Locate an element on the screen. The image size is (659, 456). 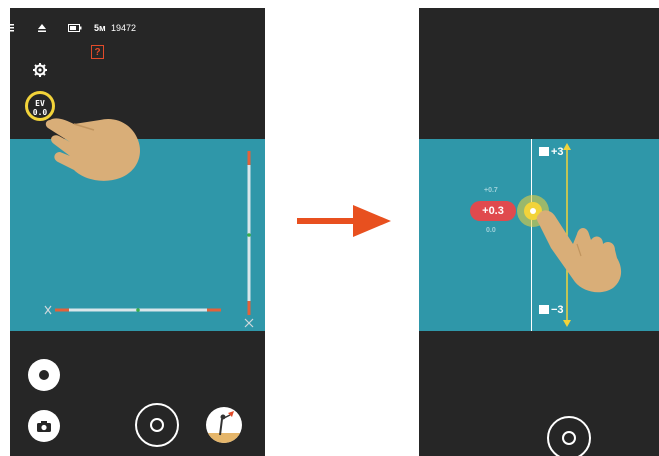
vertical-level-slider is located at coordinates (249, 244).